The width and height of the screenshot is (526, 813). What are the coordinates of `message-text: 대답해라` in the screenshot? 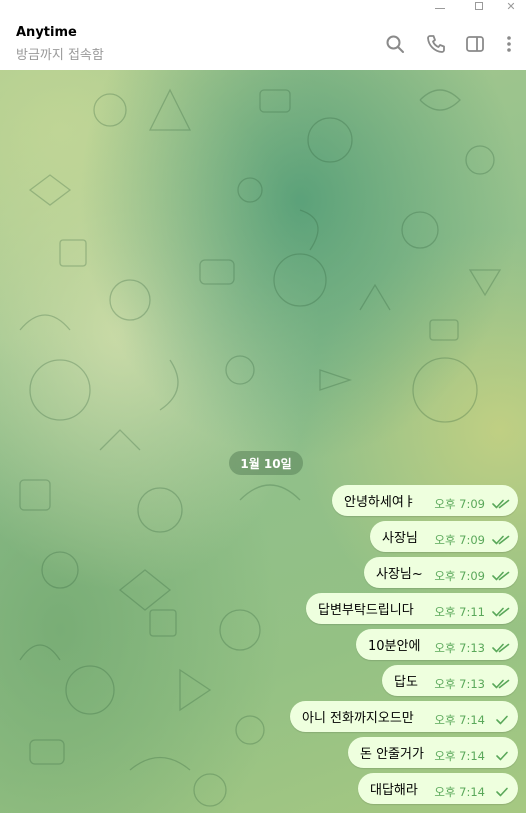 It's located at (394, 790).